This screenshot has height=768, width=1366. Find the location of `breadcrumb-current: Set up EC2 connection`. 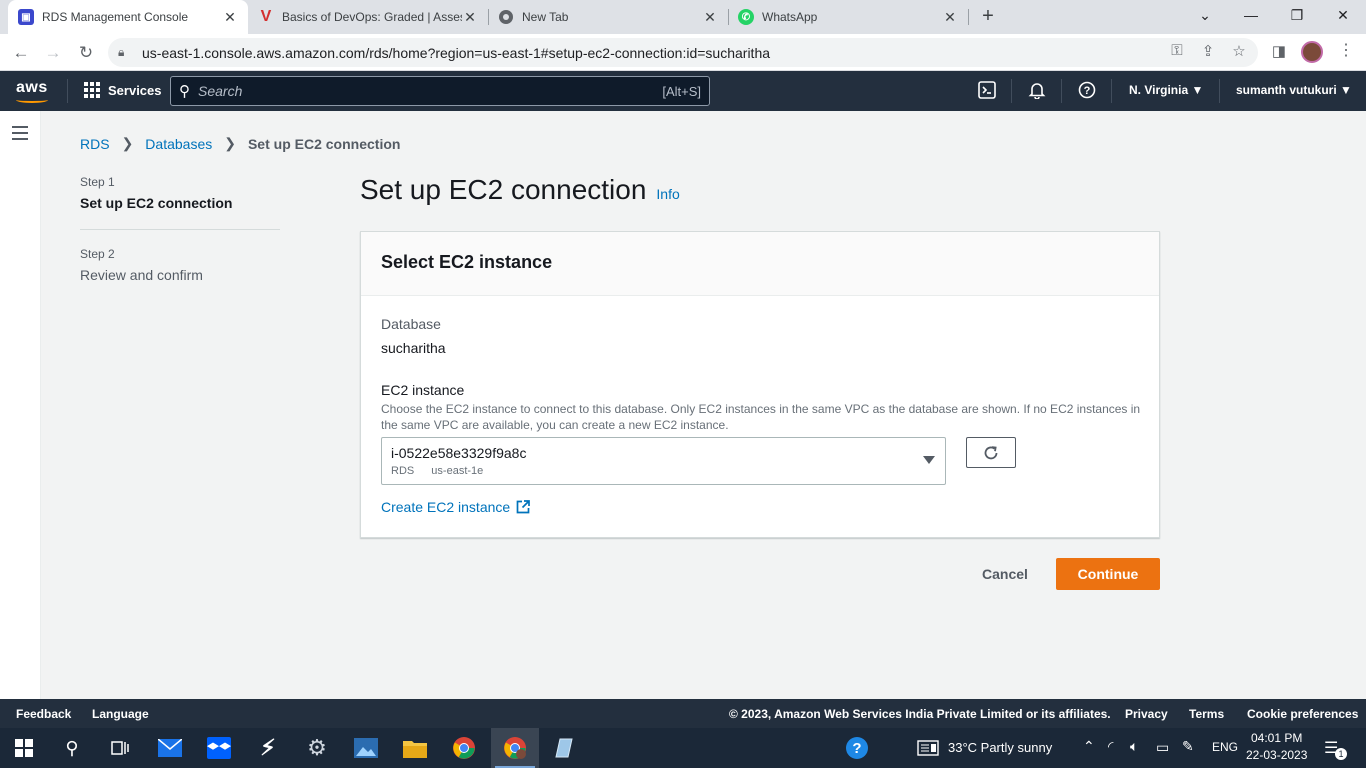

breadcrumb-current: Set up EC2 connection is located at coordinates (324, 143).